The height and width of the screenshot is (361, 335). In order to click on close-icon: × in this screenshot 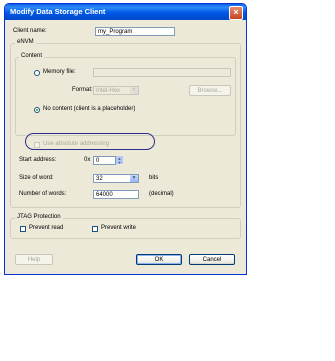, I will do `click(236, 13)`.